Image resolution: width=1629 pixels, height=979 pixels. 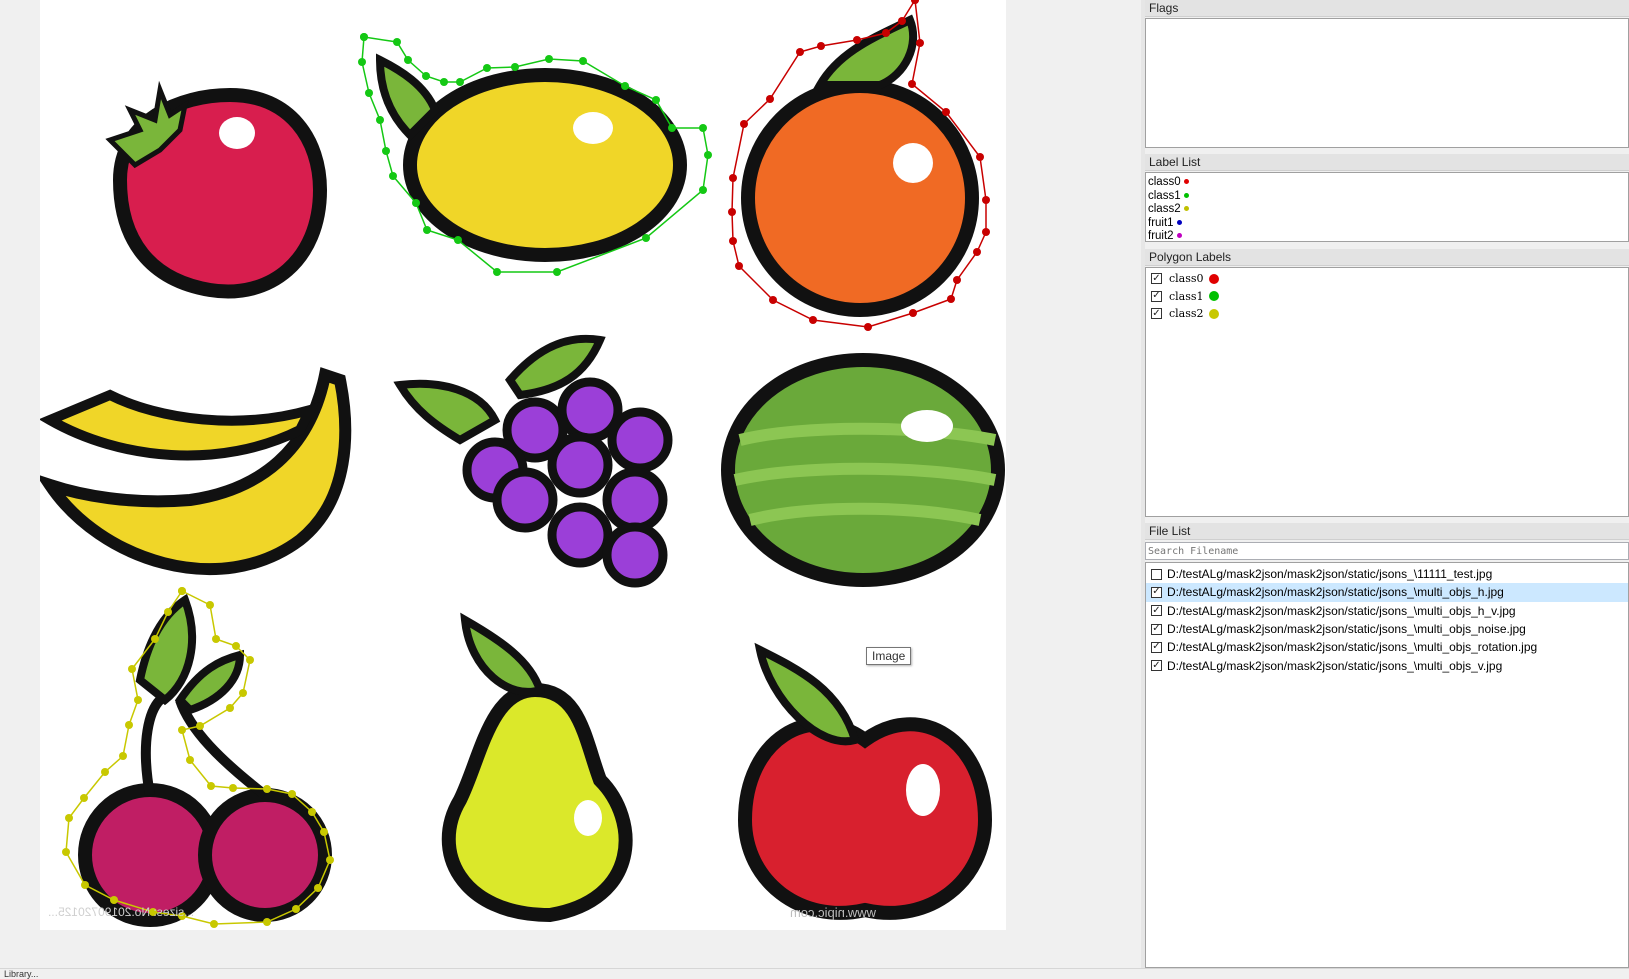 What do you see at coordinates (1387, 183) in the screenshot?
I see `label-list-item: class0` at bounding box center [1387, 183].